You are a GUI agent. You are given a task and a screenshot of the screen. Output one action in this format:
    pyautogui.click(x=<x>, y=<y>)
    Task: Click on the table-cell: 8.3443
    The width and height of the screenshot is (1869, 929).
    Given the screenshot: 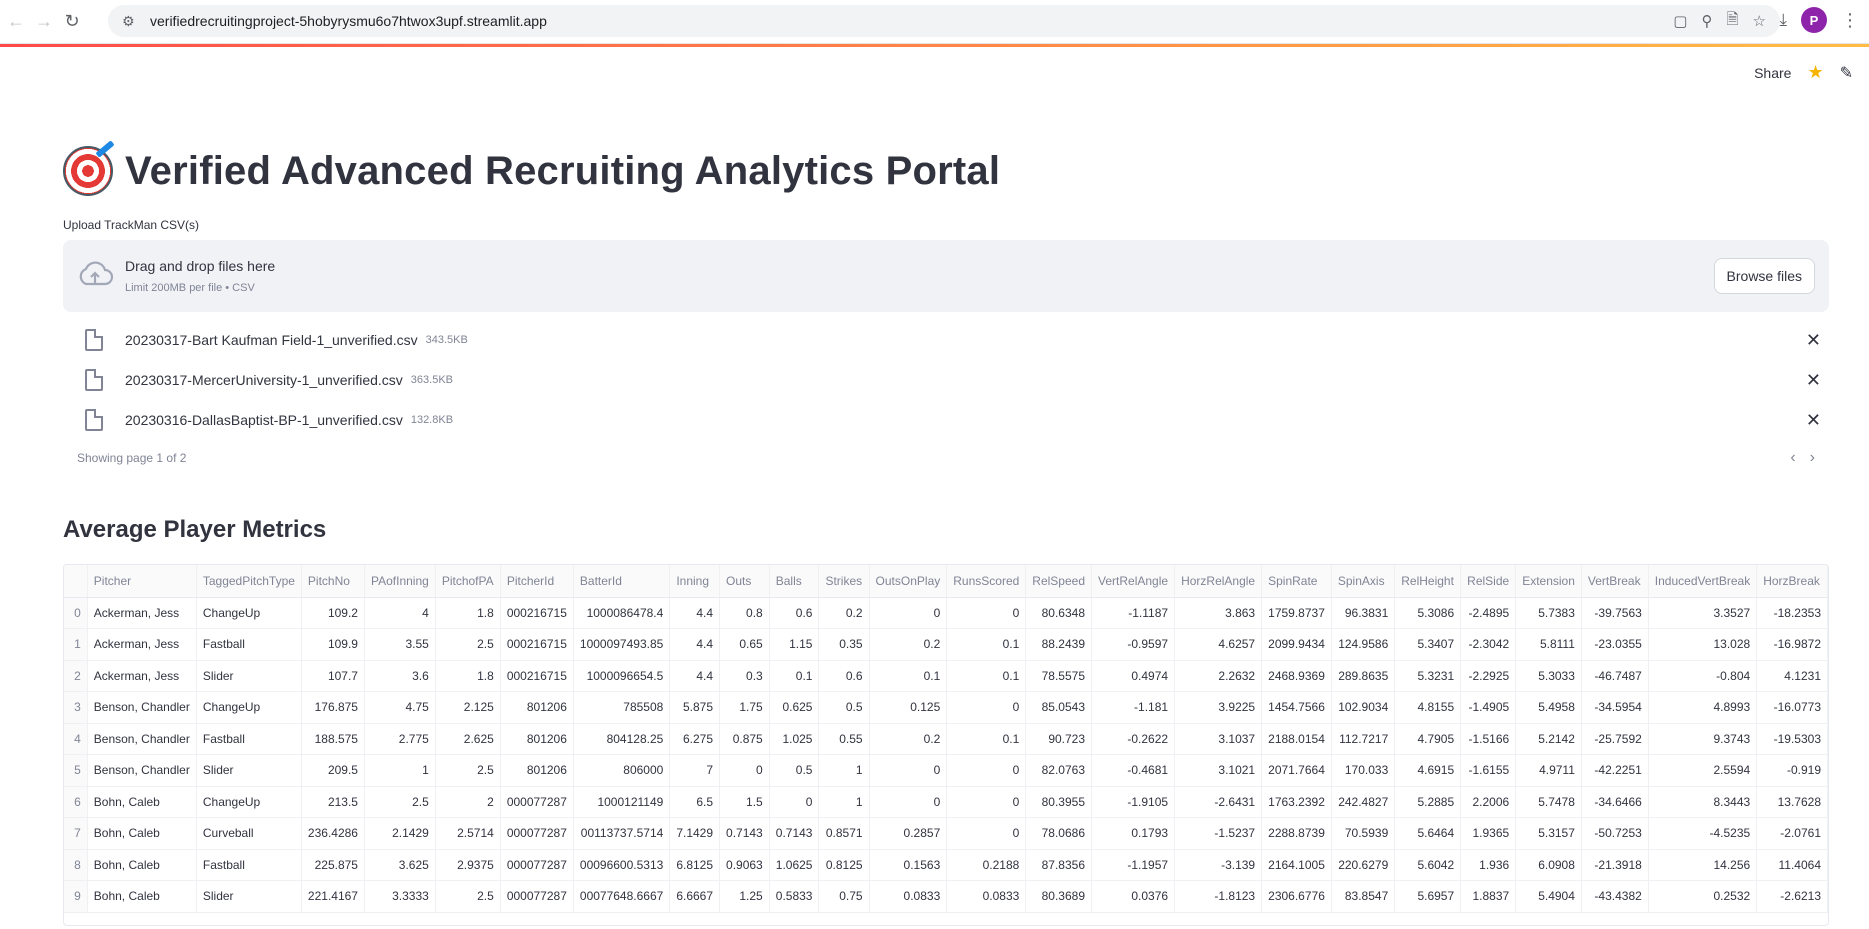 What is the action you would take?
    pyautogui.click(x=1703, y=802)
    